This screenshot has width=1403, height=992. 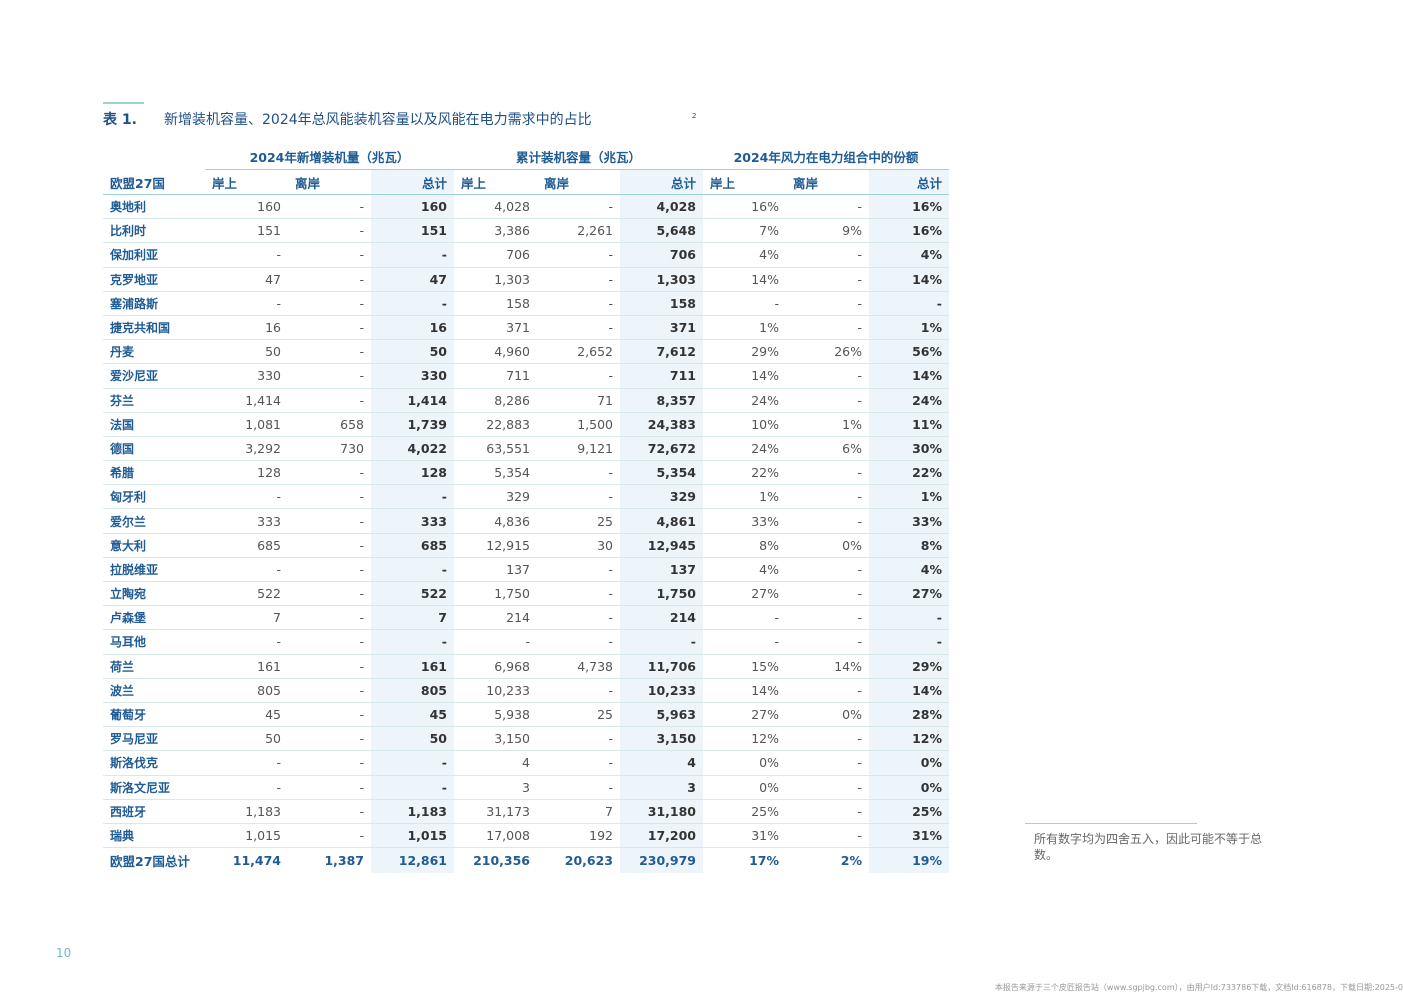 I want to click on table-cell: 7, so click(x=609, y=811).